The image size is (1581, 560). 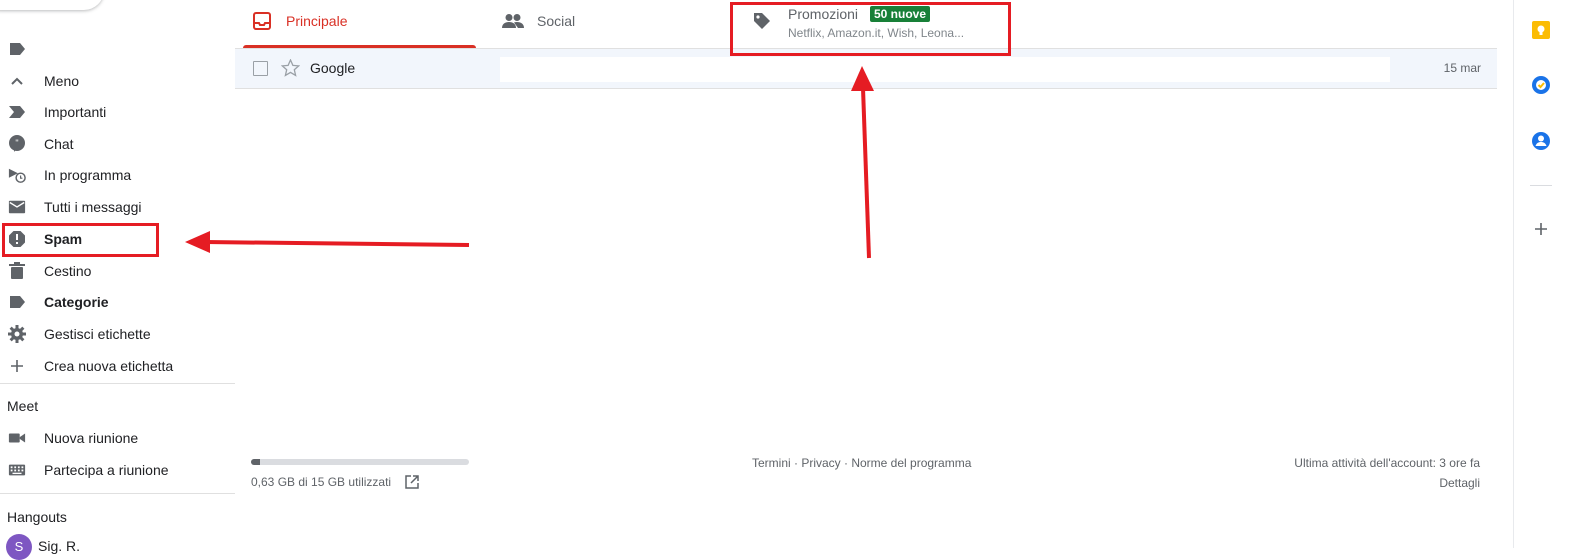 What do you see at coordinates (327, 242) in the screenshot?
I see `arrow-to-spam` at bounding box center [327, 242].